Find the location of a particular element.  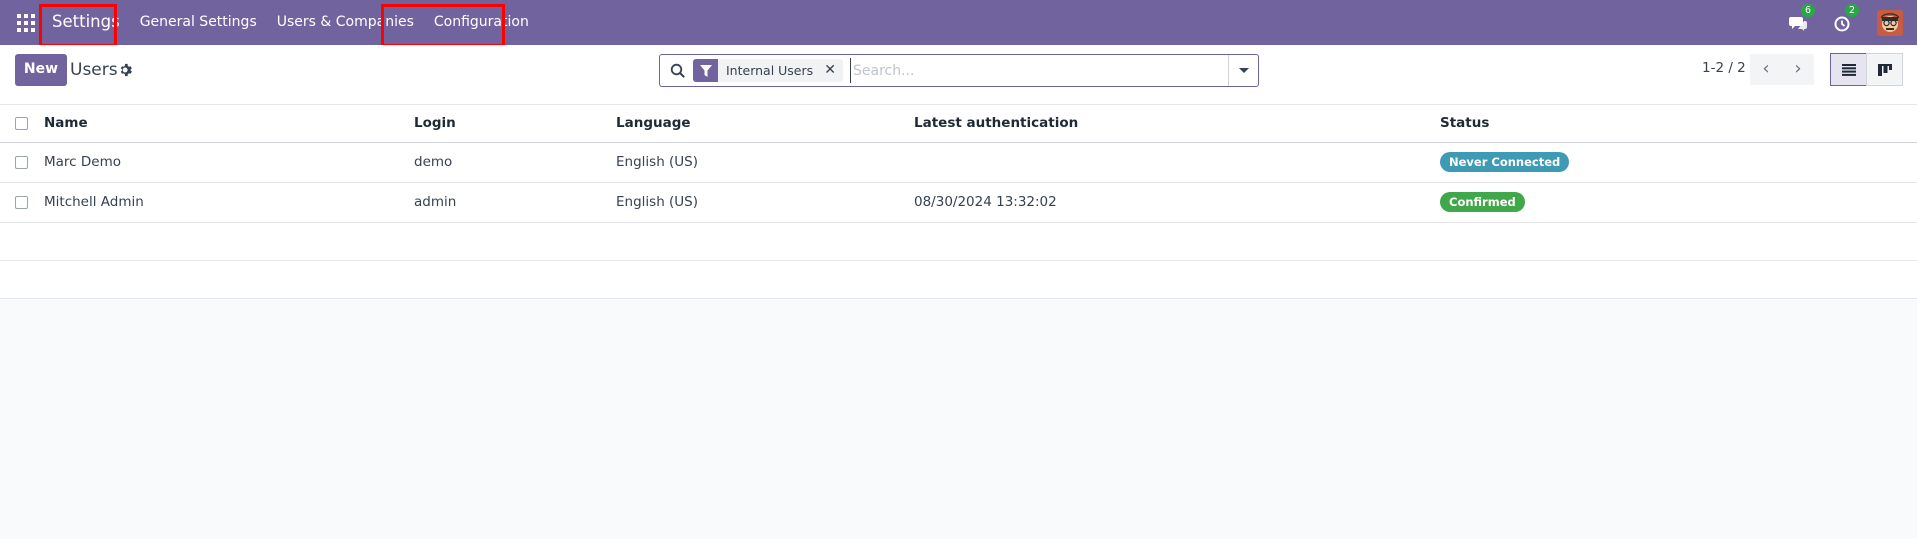

pager-value: 1-2 / 2 is located at coordinates (1724, 68).